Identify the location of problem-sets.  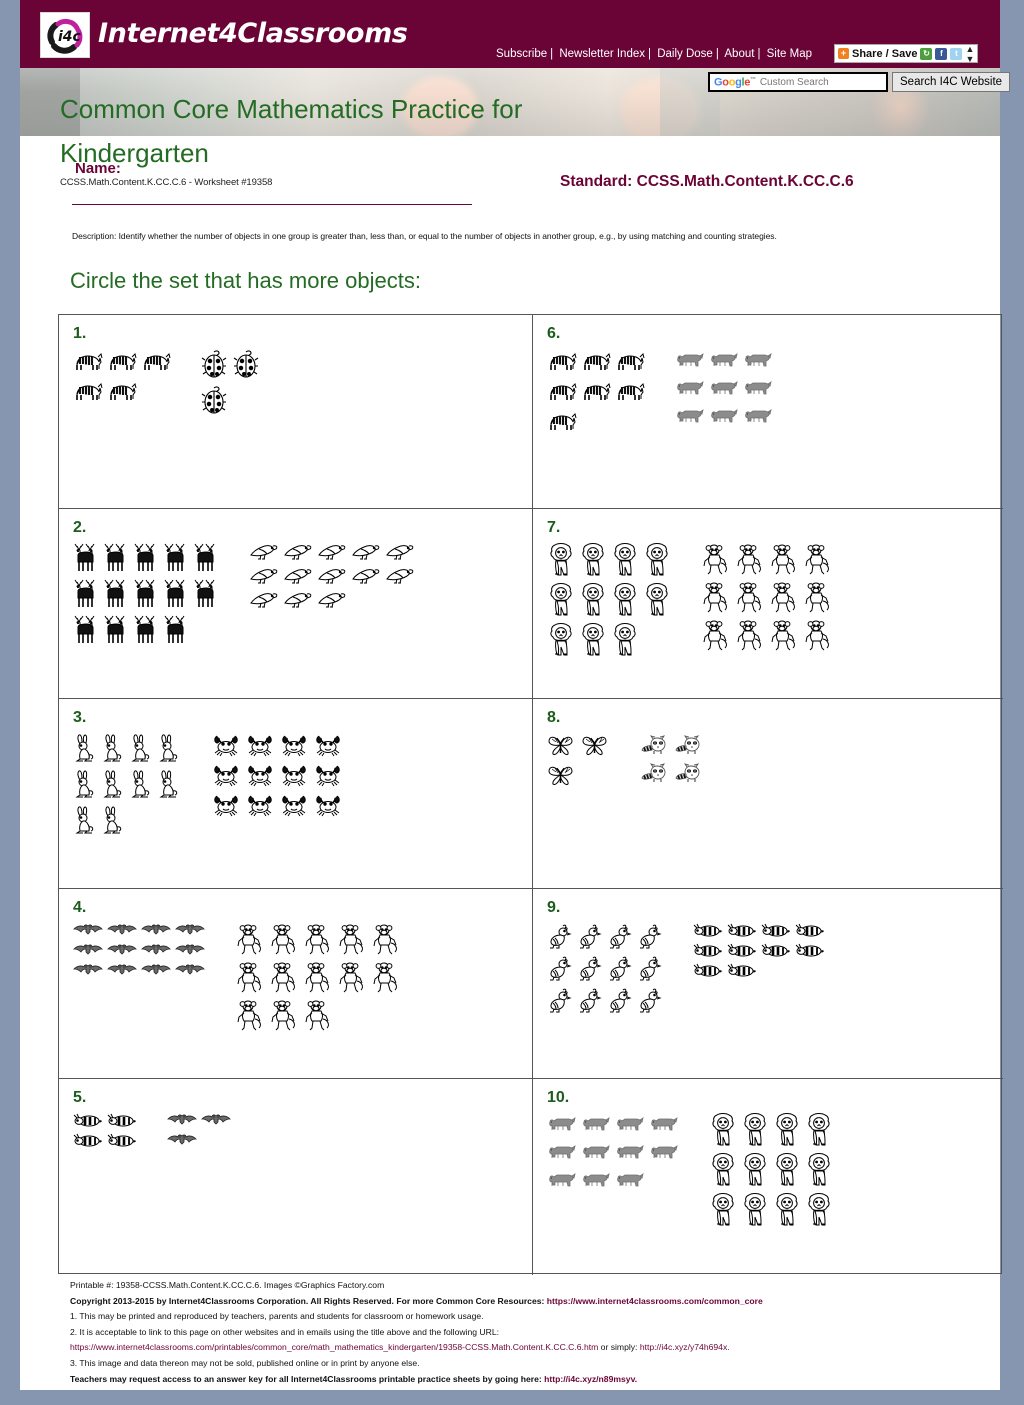
(775, 394).